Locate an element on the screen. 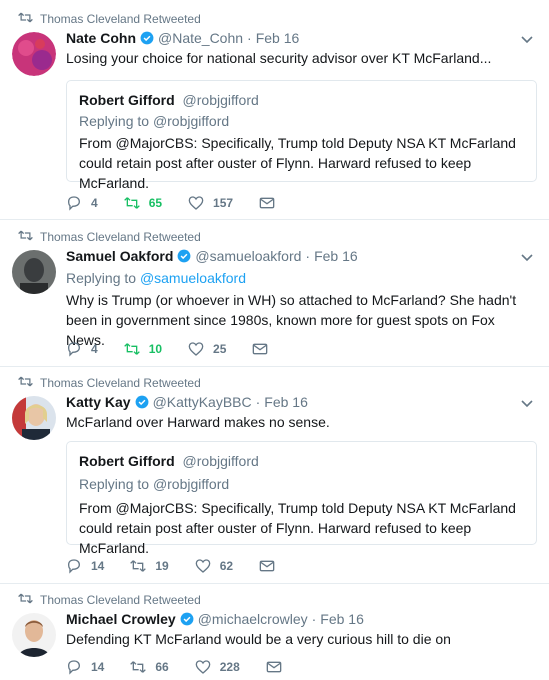  retweet-count: 65 is located at coordinates (155, 203).